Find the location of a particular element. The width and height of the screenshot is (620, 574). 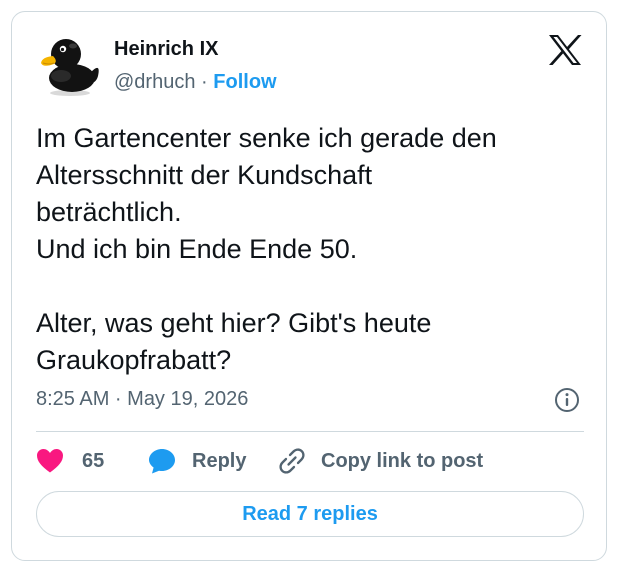

like-button: 65 is located at coordinates (70, 461).